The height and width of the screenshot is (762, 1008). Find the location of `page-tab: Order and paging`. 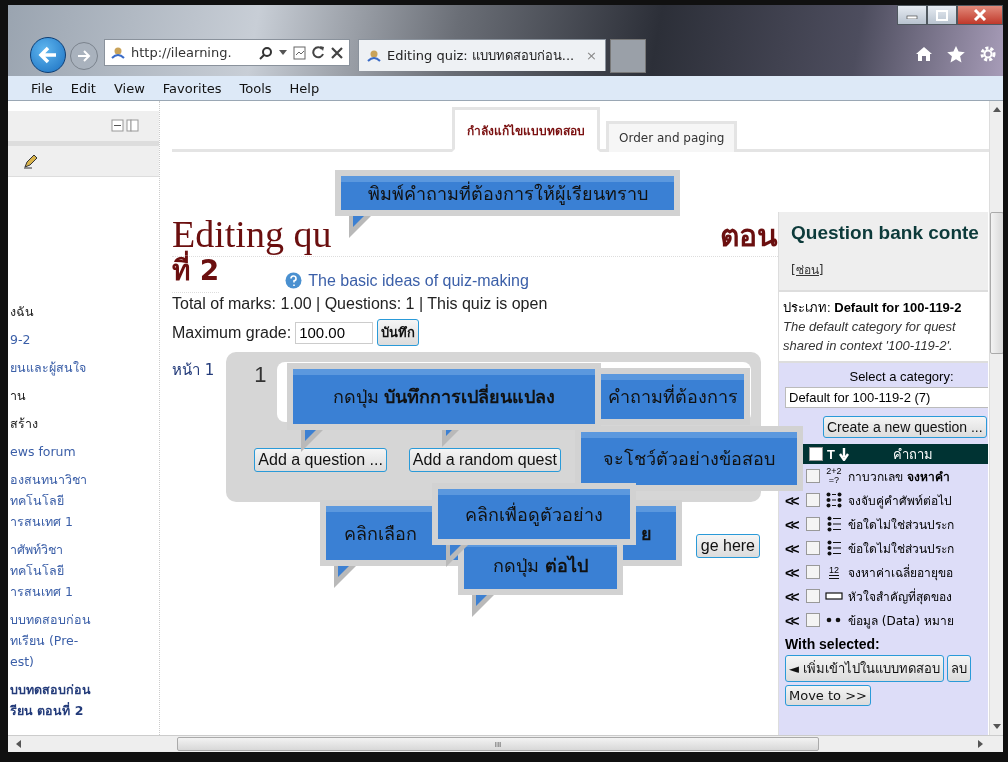

page-tab: Order and paging is located at coordinates (672, 136).